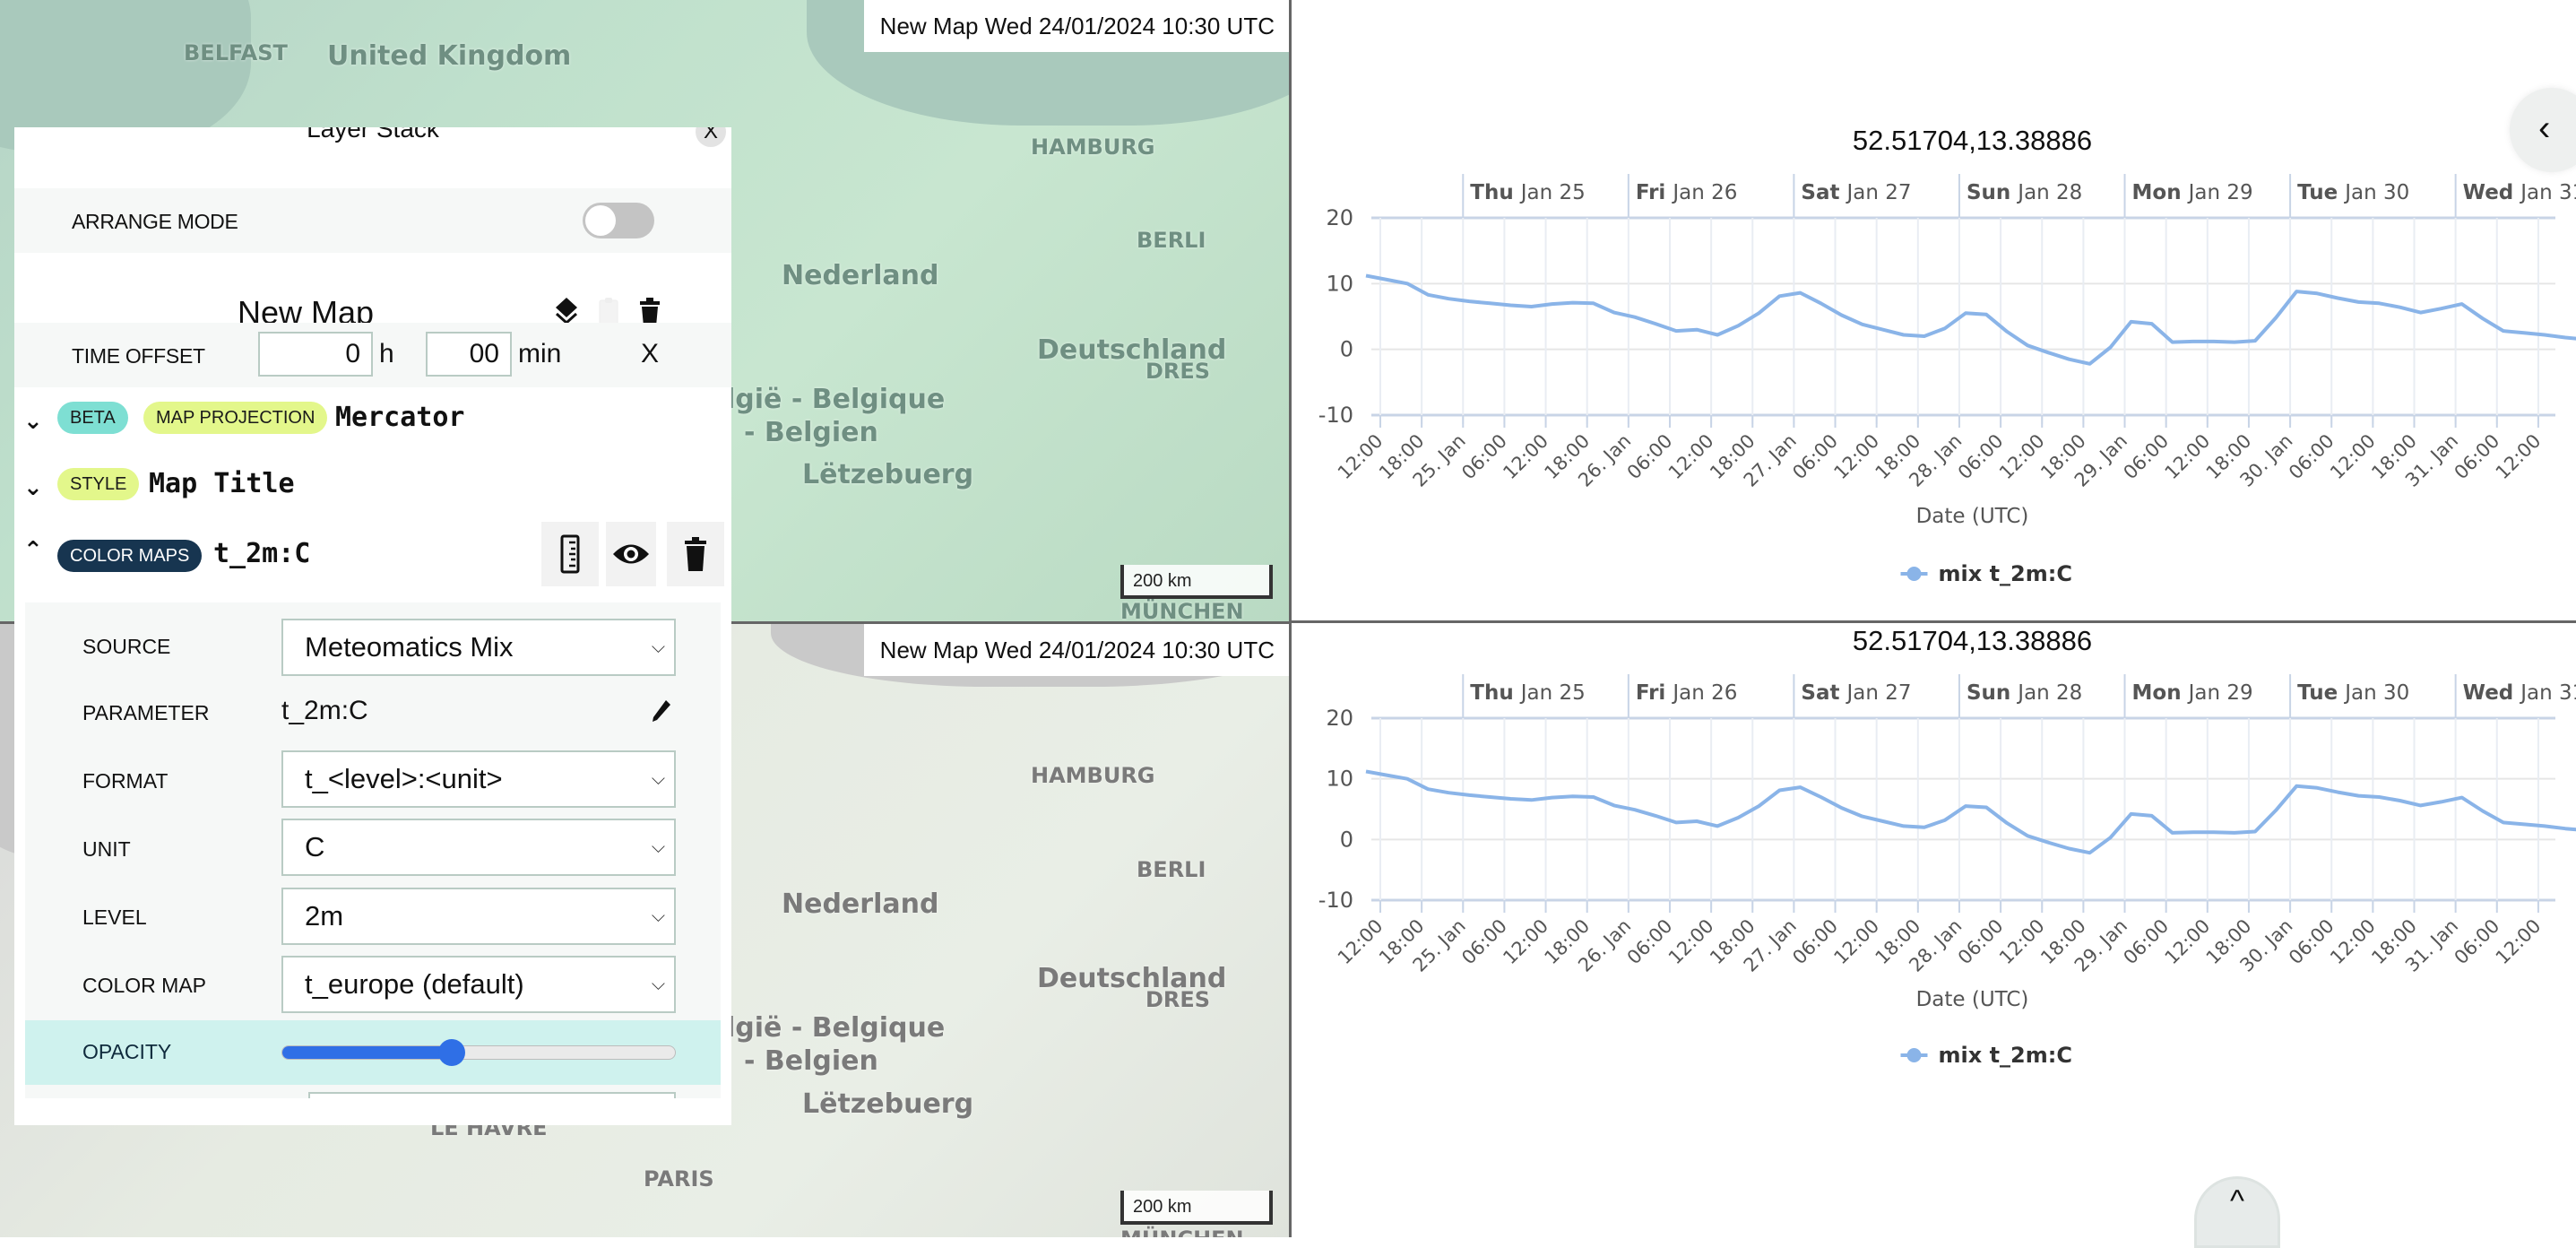  I want to click on layer-row-style: ⌄ STYLE Map Title, so click(372, 490).